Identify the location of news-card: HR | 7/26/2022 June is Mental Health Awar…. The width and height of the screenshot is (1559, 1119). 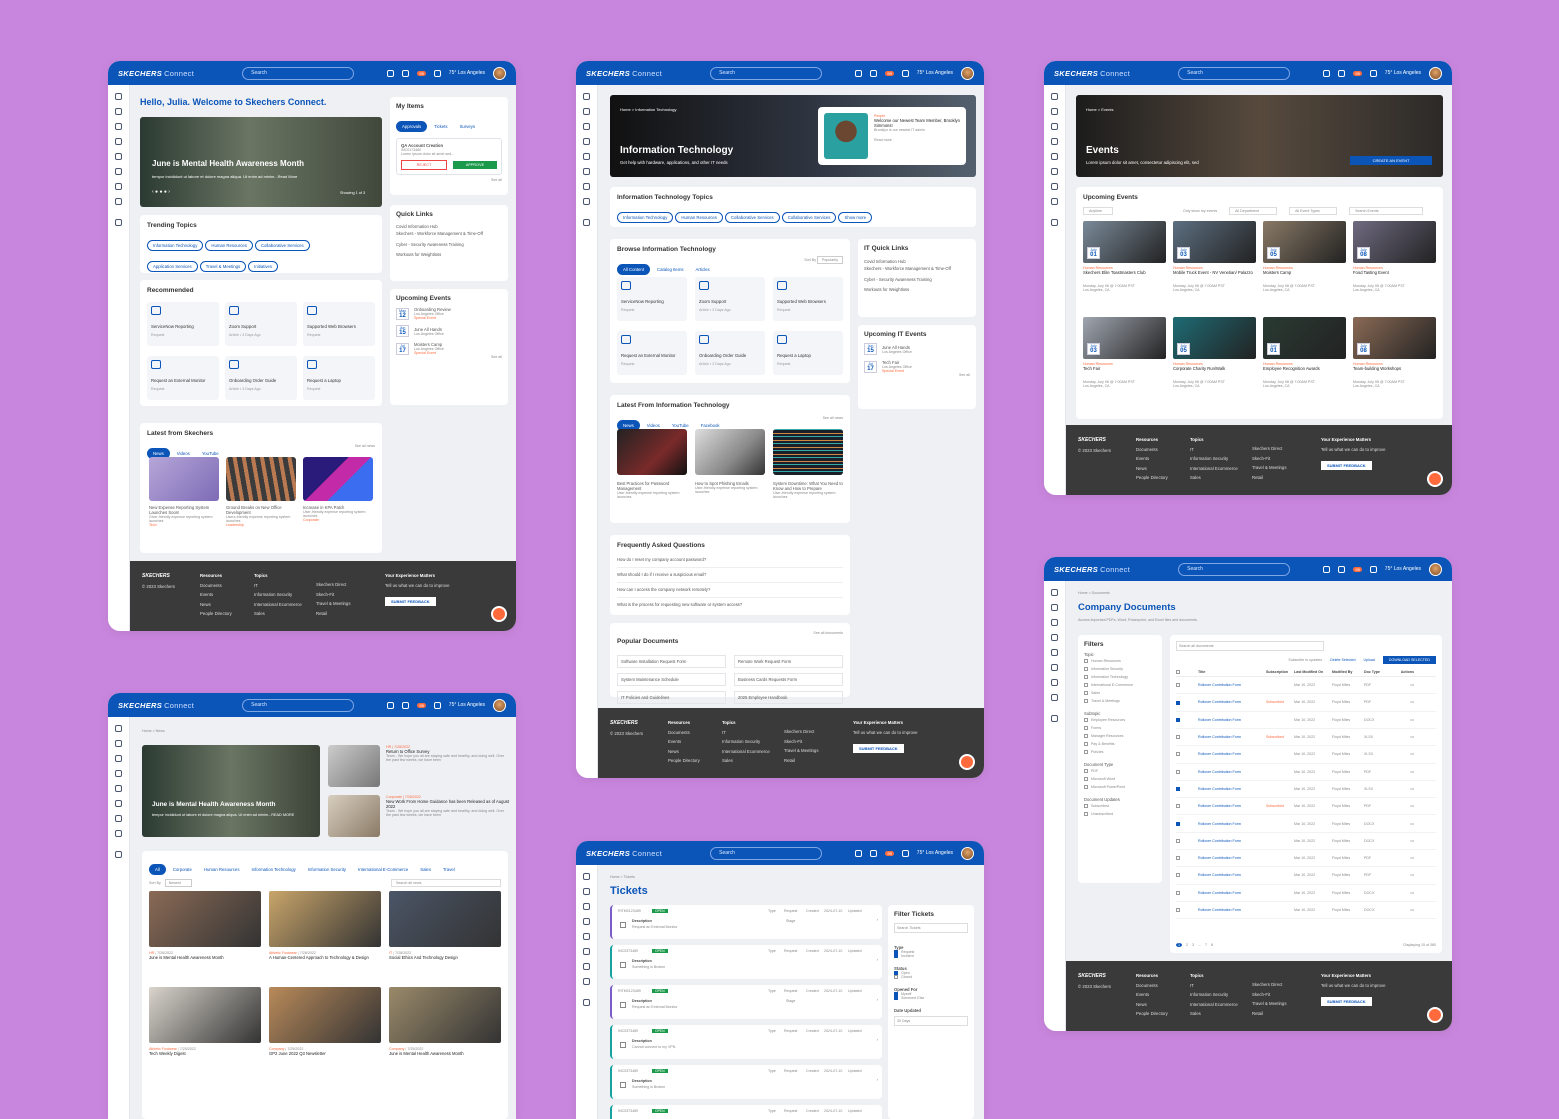
(205, 936).